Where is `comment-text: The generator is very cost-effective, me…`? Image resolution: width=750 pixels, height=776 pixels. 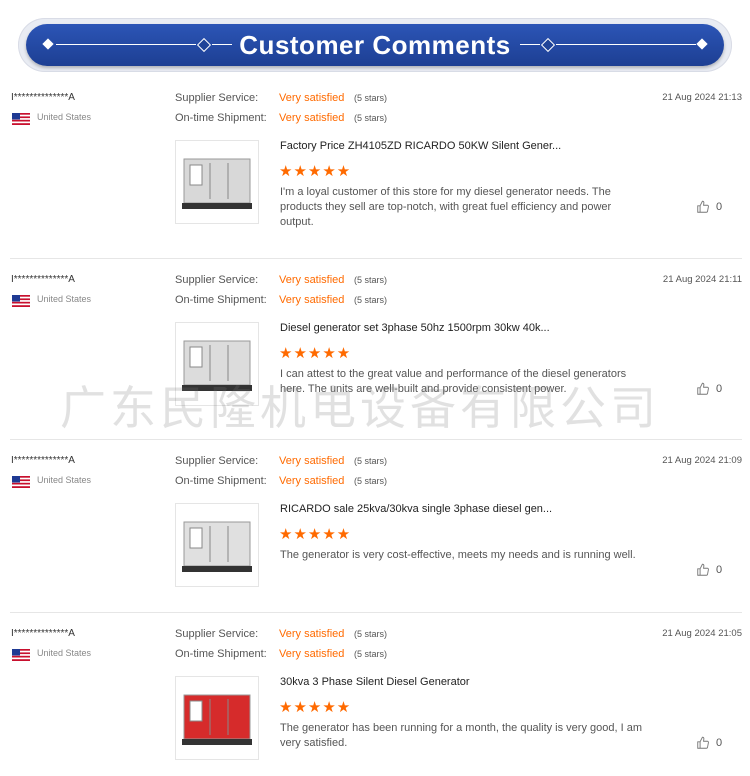
comment-text: The generator is very cost-effective, me… is located at coordinates (458, 555).